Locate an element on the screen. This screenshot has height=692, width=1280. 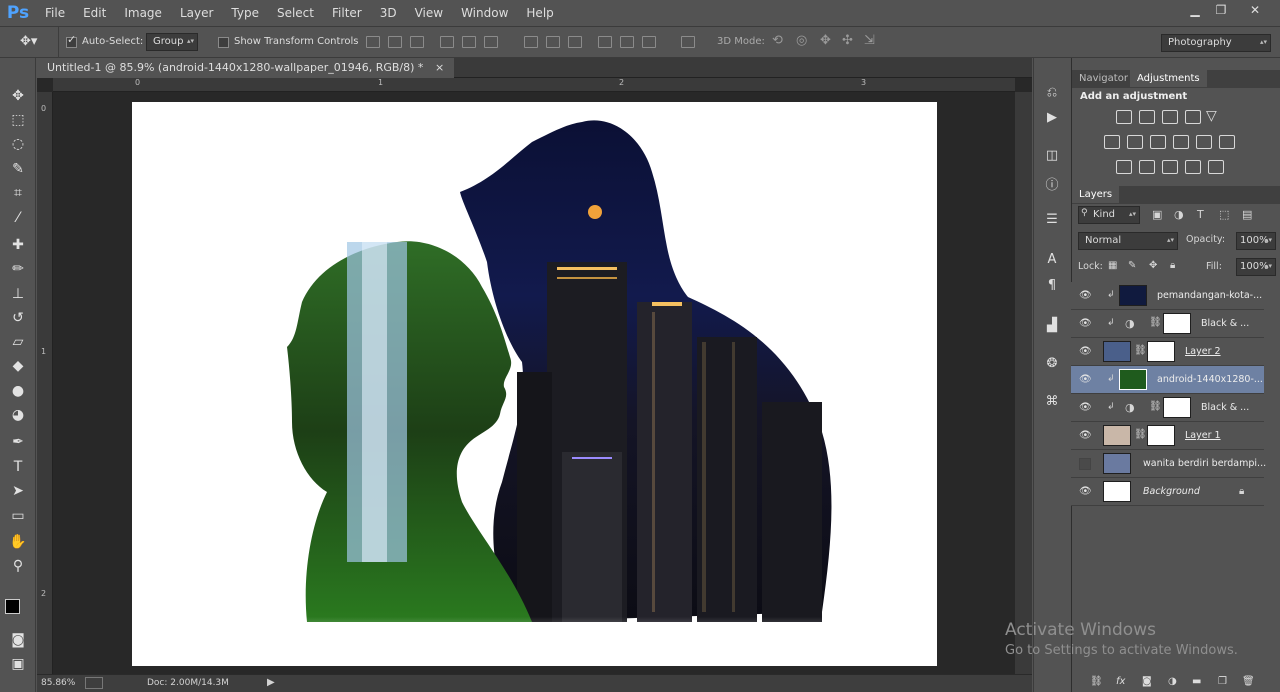
exposure-icon is located at coordinates (1193, 117).